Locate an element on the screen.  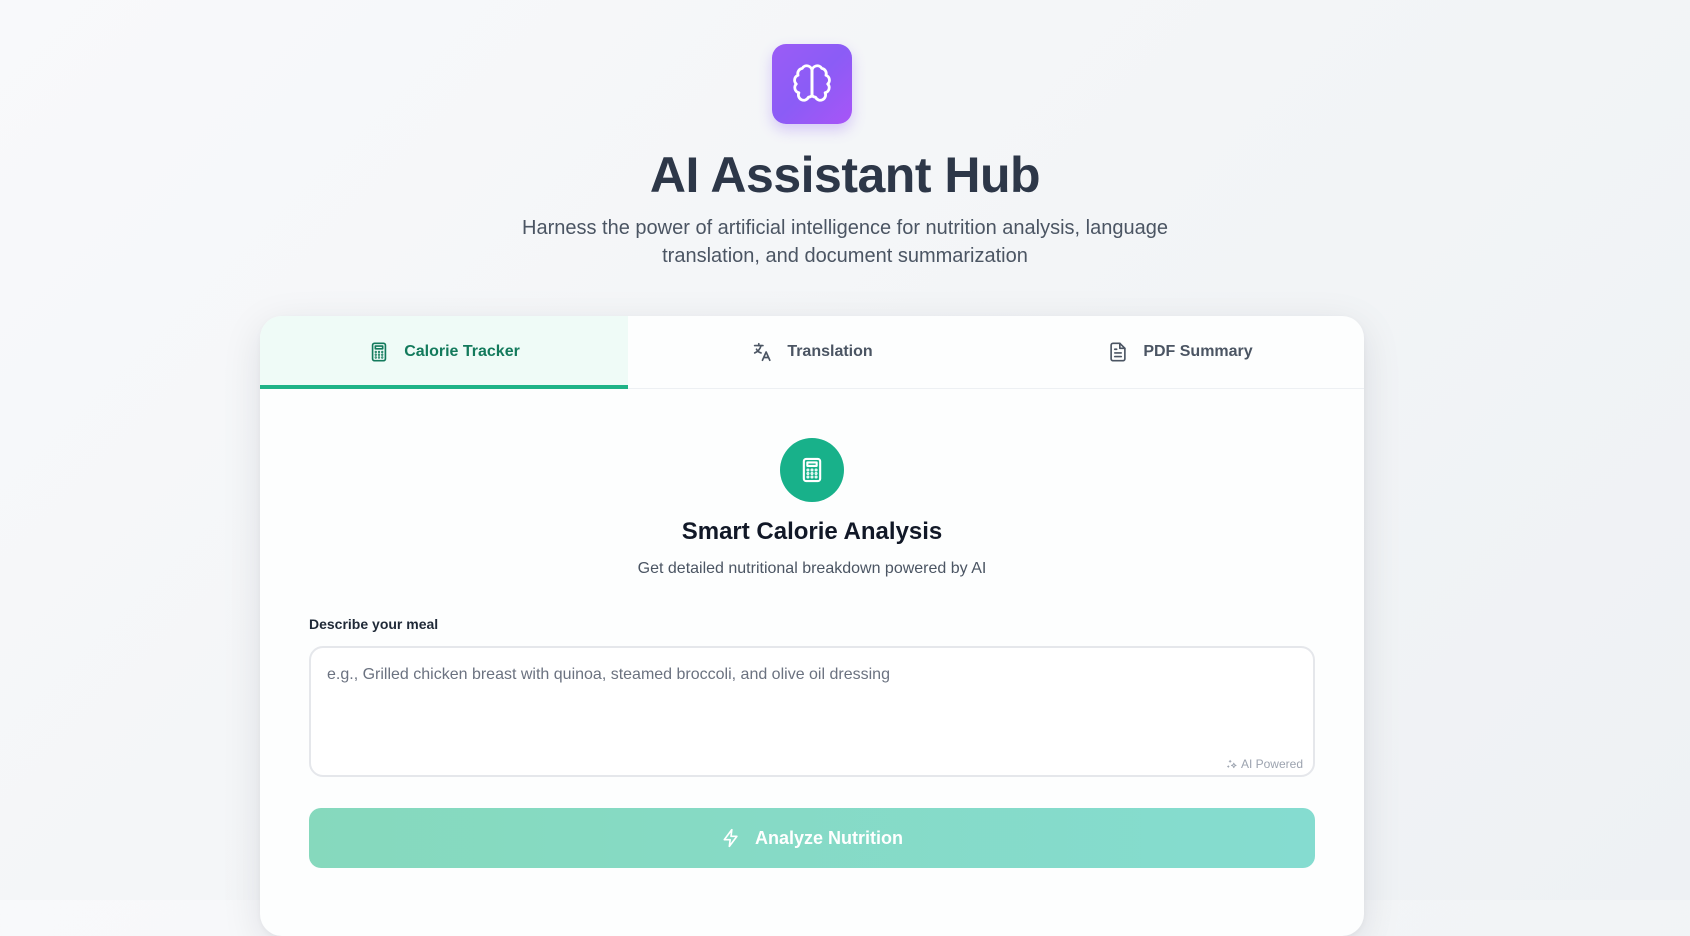
tab-pdf-summary: PDF Summary is located at coordinates (1180, 352).